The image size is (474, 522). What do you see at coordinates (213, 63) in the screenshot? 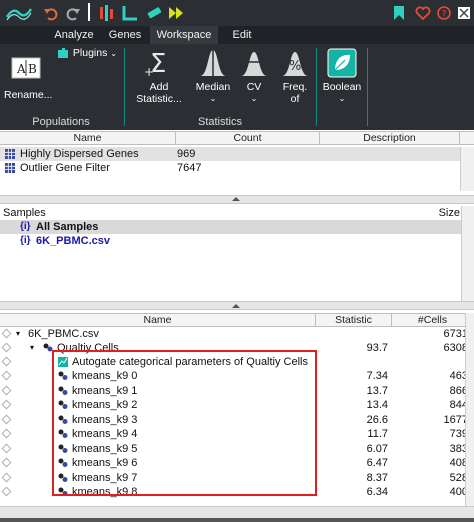
I see `median-bell-icon` at bounding box center [213, 63].